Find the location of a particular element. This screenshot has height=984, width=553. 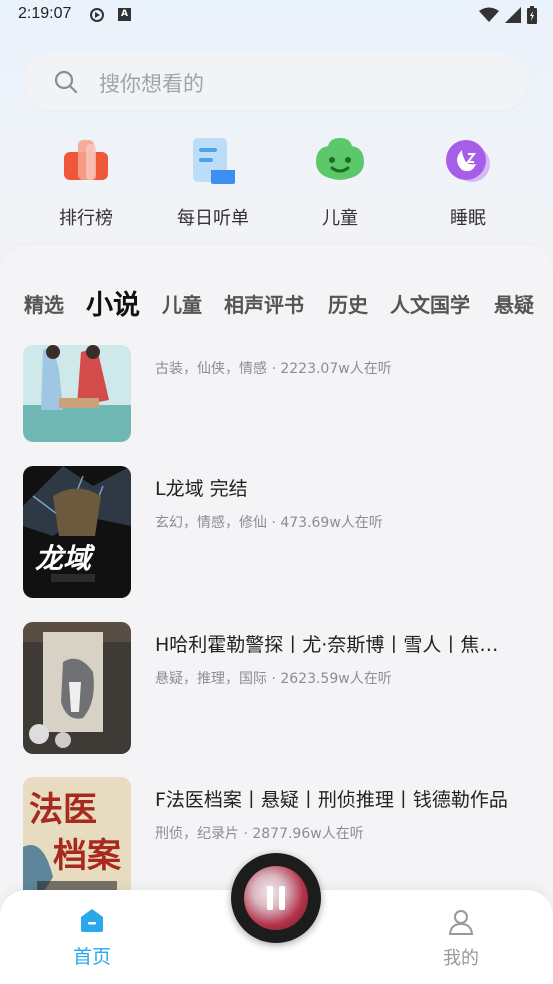

book-title: L龙域 完结 is located at coordinates (201, 489).